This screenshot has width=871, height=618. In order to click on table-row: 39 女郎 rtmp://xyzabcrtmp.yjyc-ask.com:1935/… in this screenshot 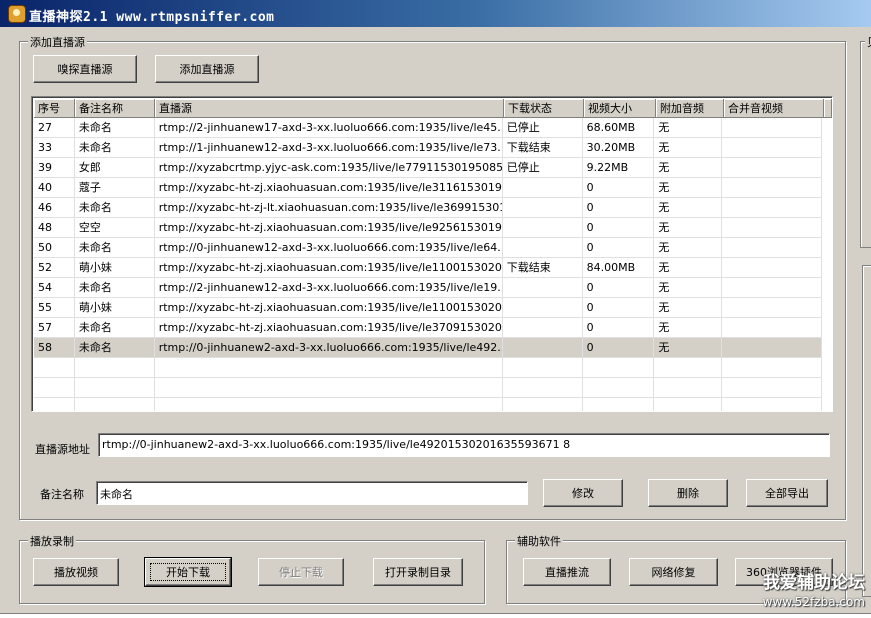, I will do `click(428, 168)`.